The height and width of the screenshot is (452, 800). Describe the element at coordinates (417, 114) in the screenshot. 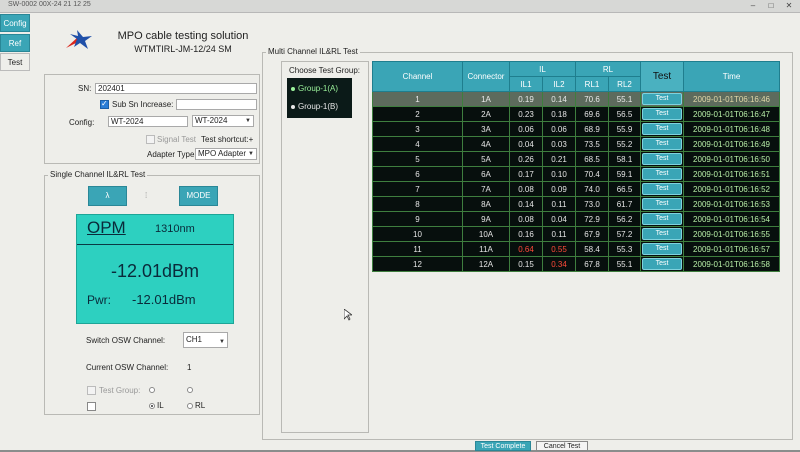

I see `cell-channel: 2` at that location.